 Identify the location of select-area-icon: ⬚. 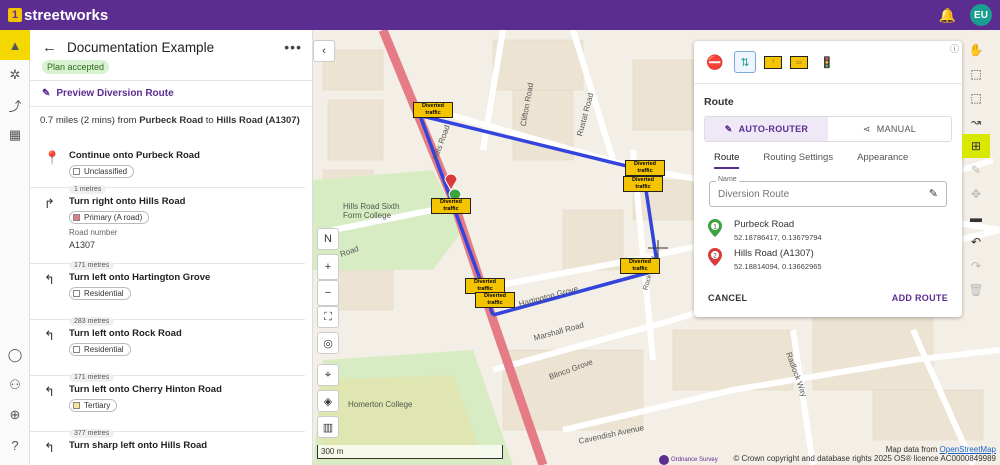
(976, 98).